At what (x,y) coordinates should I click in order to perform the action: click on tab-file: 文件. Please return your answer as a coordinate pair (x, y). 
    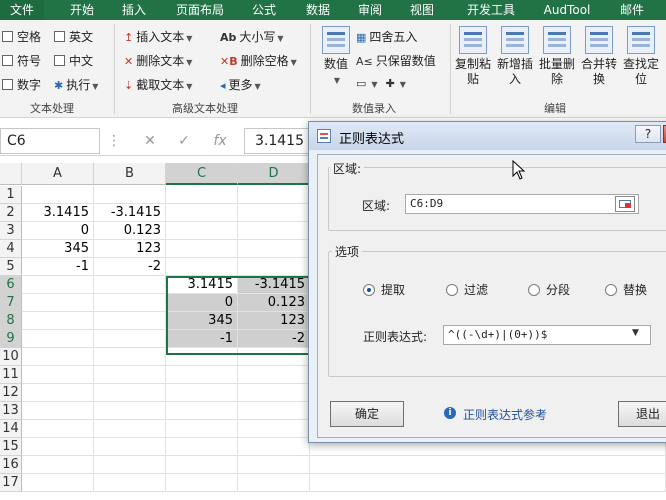
    Looking at the image, I should click on (22, 10).